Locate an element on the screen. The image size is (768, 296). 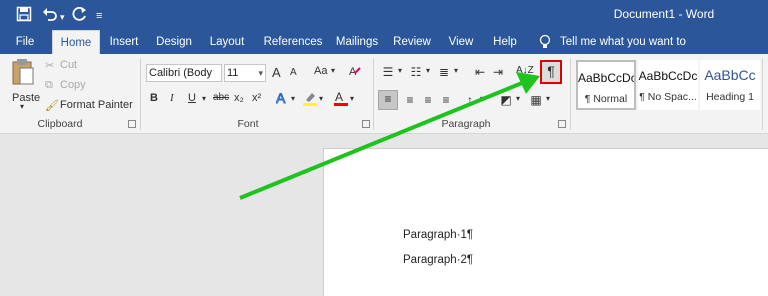
copy-icon: ⧉ is located at coordinates (49, 85).